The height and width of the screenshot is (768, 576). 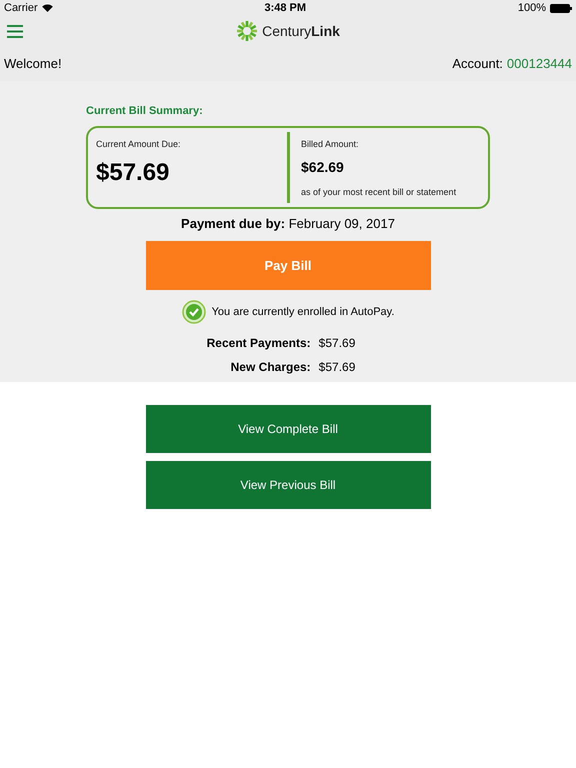 What do you see at coordinates (270, 367) in the screenshot?
I see `total-label: New Charges:` at bounding box center [270, 367].